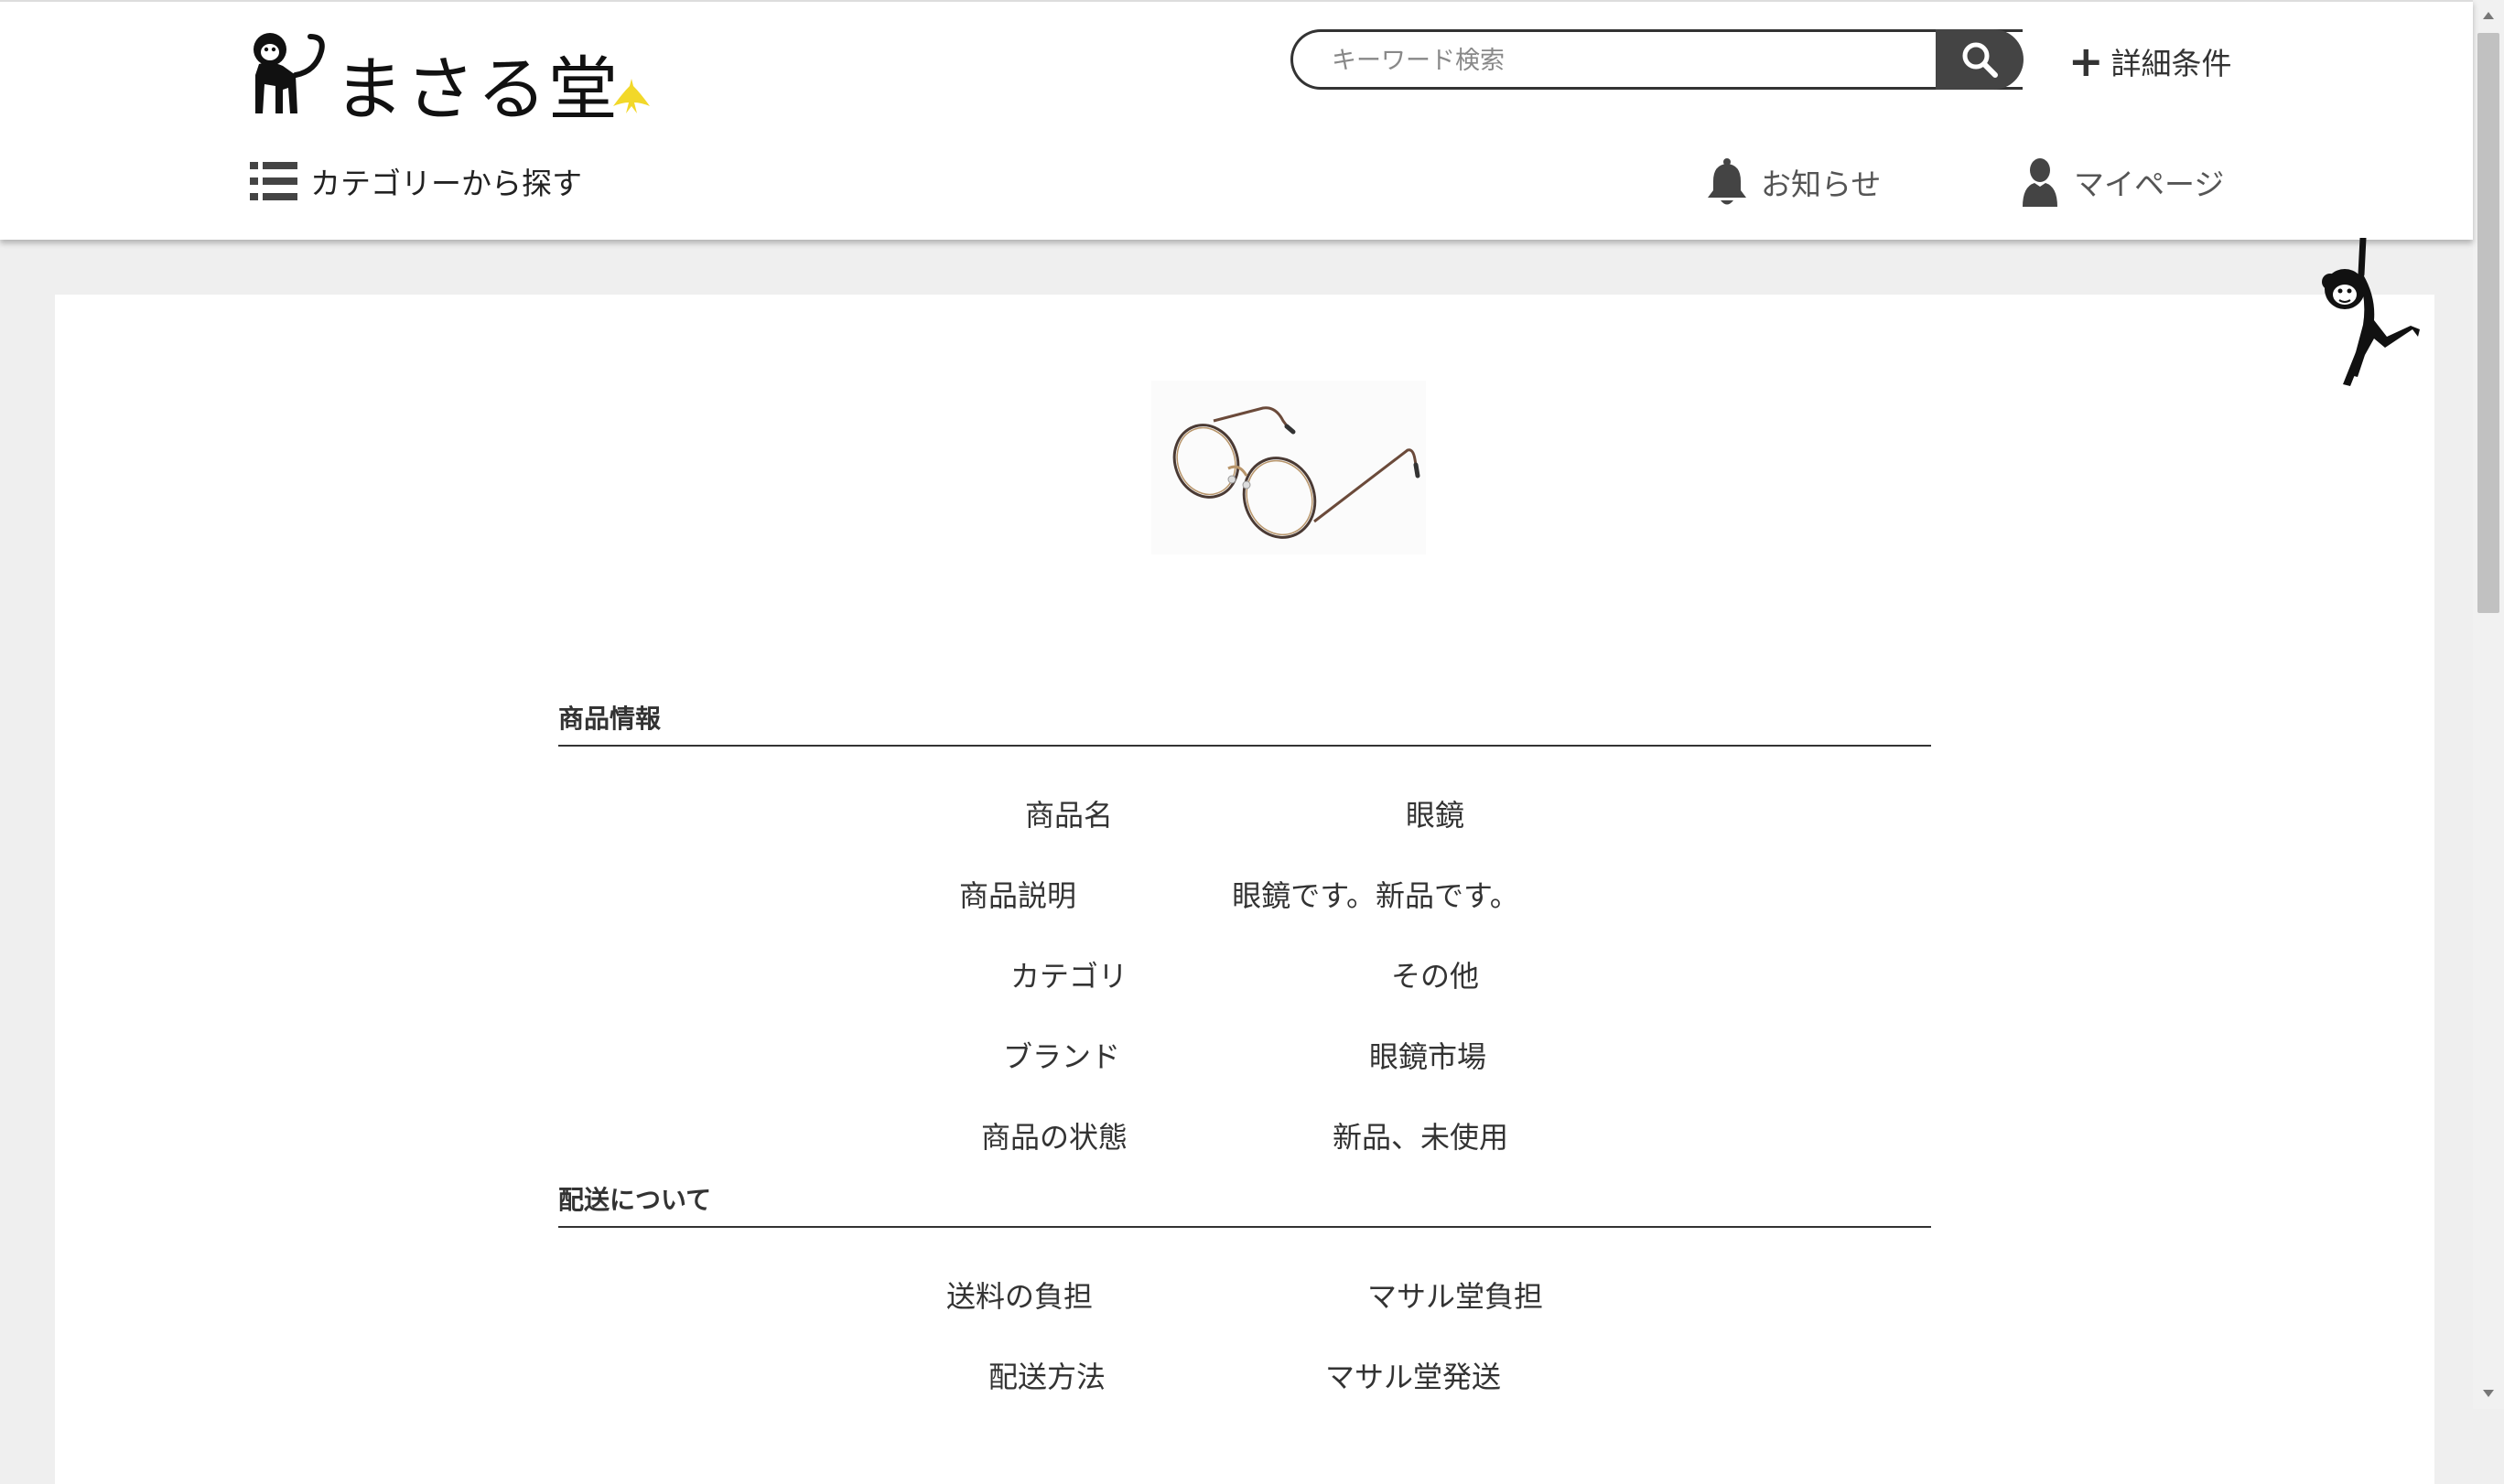 This screenshot has height=1484, width=2504. I want to click on info-row-value: 新品、未使用, so click(1420, 1137).